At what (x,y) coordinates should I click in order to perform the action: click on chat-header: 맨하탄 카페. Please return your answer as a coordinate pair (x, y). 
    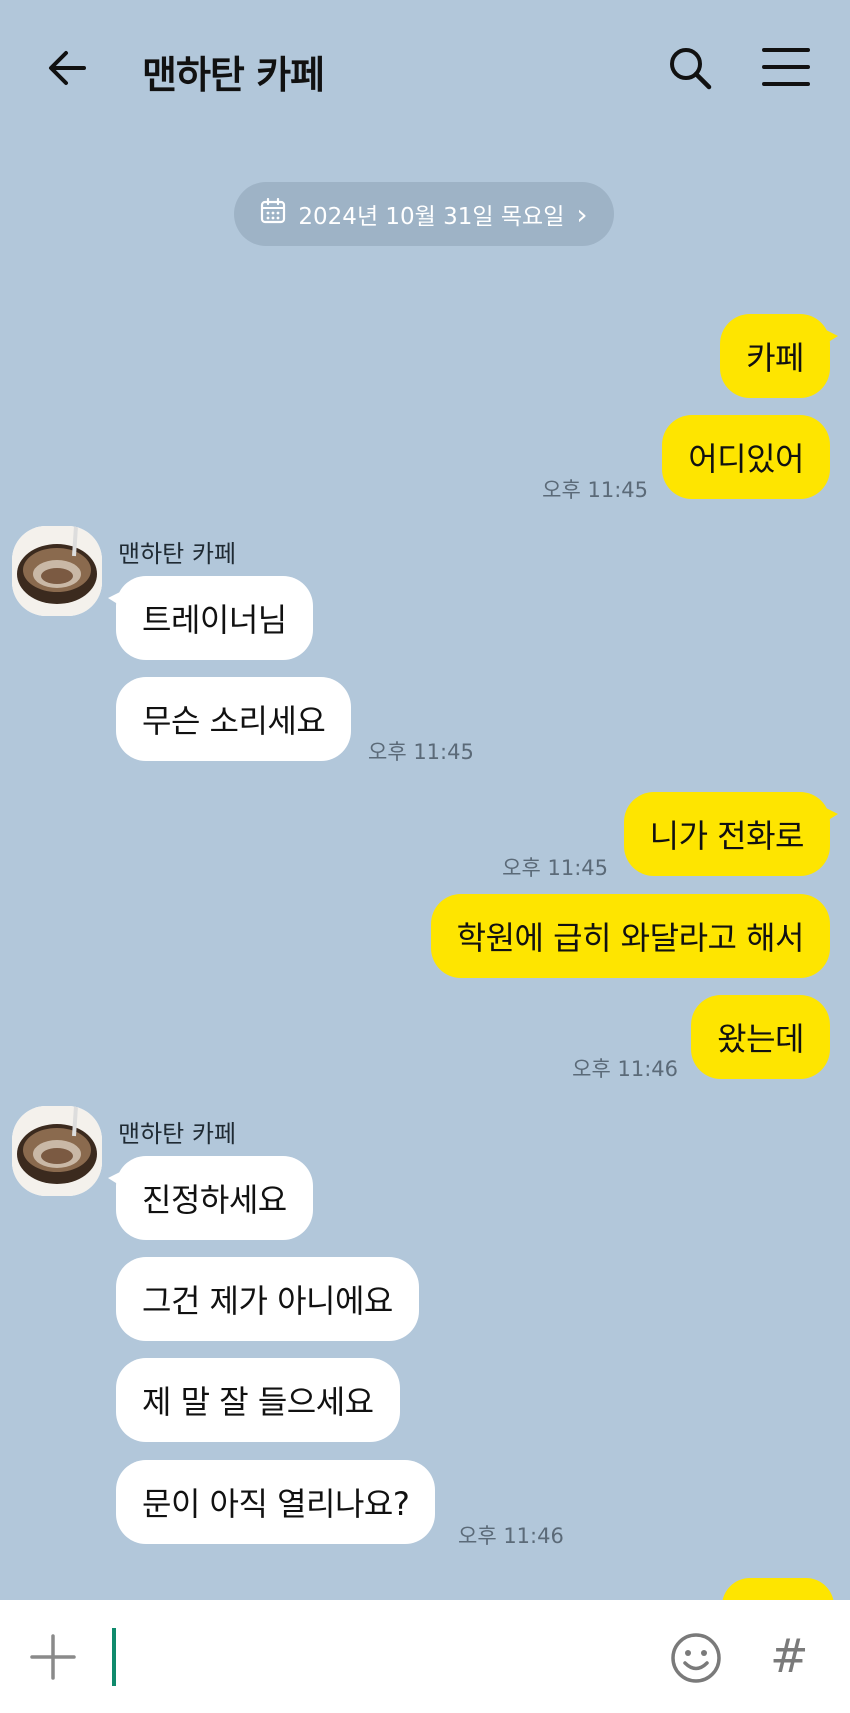
    Looking at the image, I should click on (425, 70).